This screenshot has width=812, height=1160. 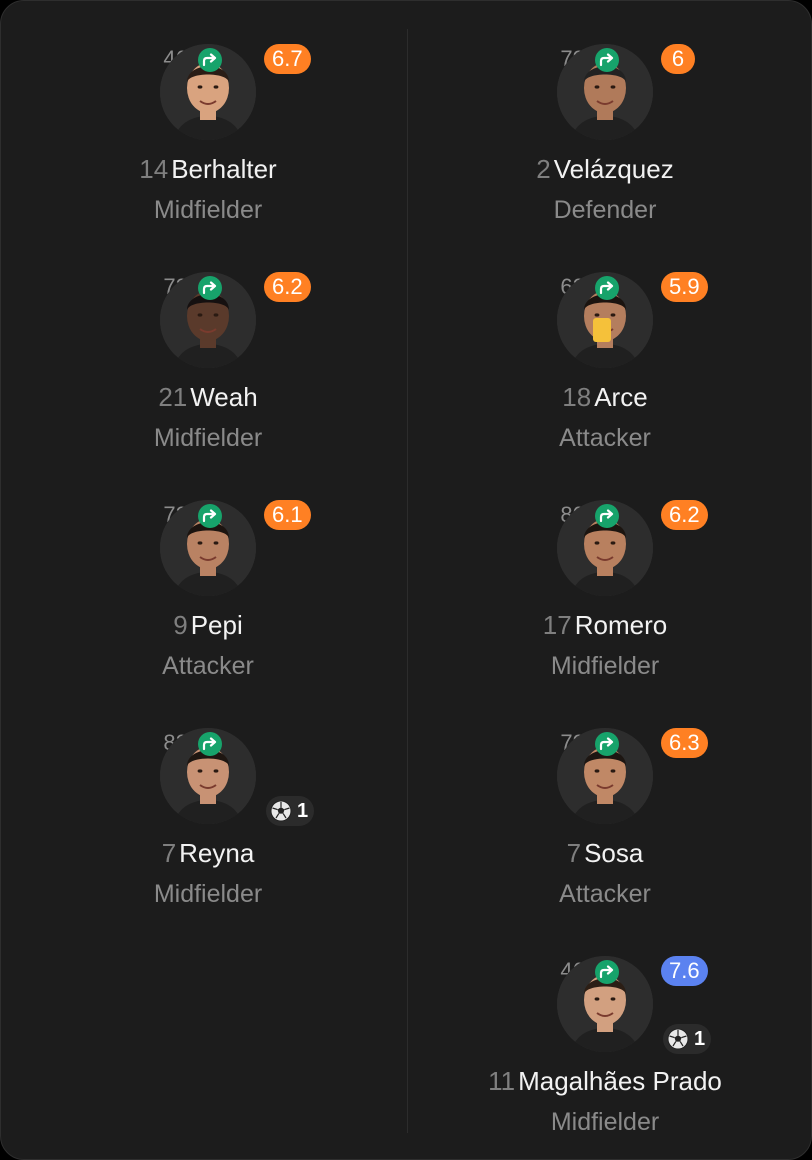 I want to click on player-name: Reyna, so click(x=217, y=853).